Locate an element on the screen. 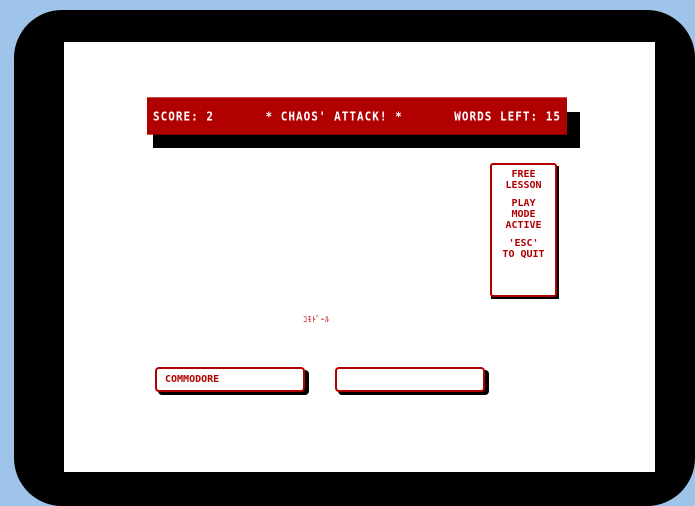  free-lesson-label: FREE LESSON is located at coordinates (523, 180).